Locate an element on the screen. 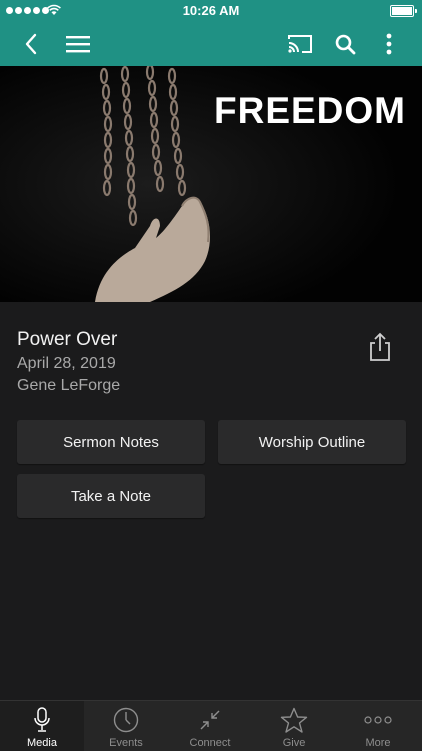 This screenshot has height=751, width=422. more-vertical-icon is located at coordinates (389, 44).